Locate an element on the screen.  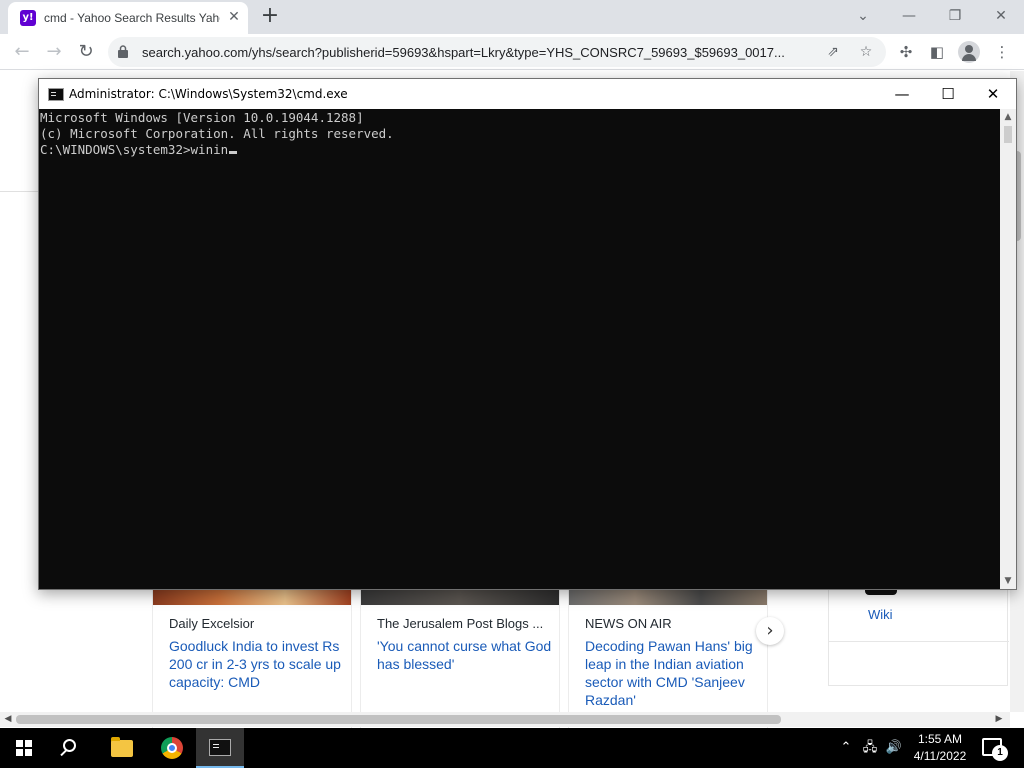
cmd-close-button: ✕ is located at coordinates (993, 94).